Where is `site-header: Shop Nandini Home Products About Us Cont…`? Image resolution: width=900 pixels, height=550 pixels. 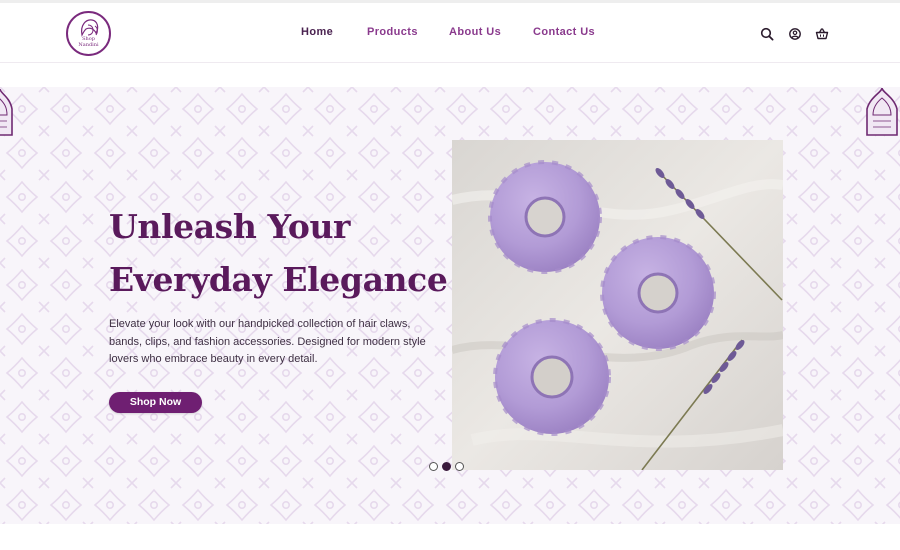
site-header: Shop Nandini Home Products About Us Cont… is located at coordinates (450, 33).